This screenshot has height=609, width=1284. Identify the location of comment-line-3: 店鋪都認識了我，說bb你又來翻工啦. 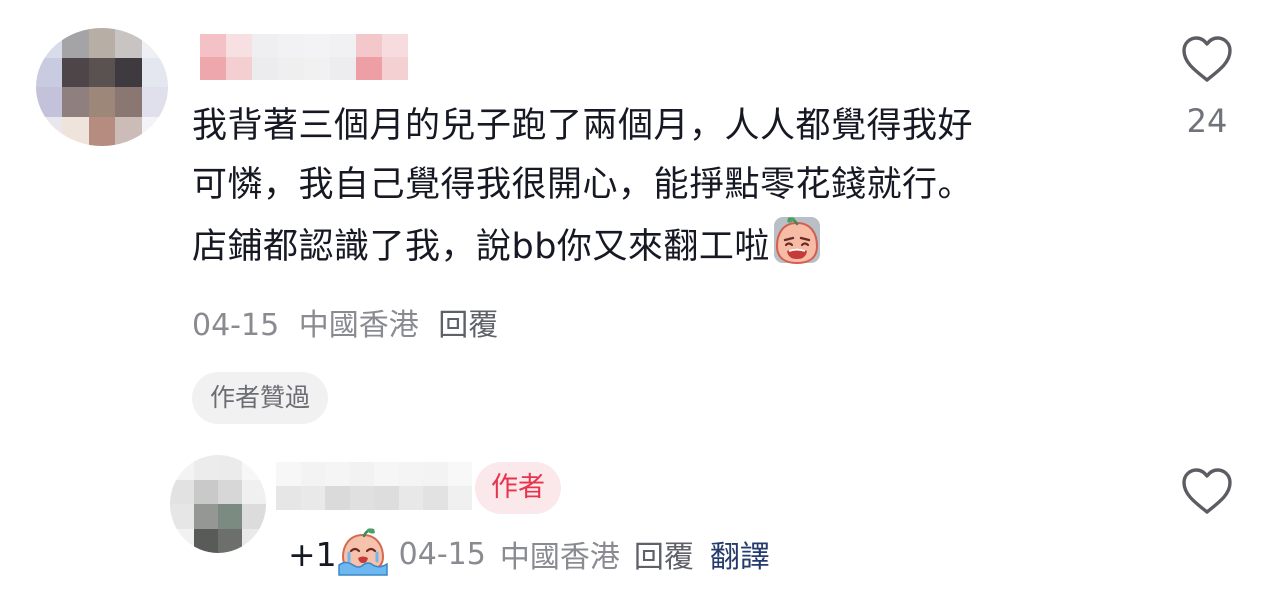
(662, 249).